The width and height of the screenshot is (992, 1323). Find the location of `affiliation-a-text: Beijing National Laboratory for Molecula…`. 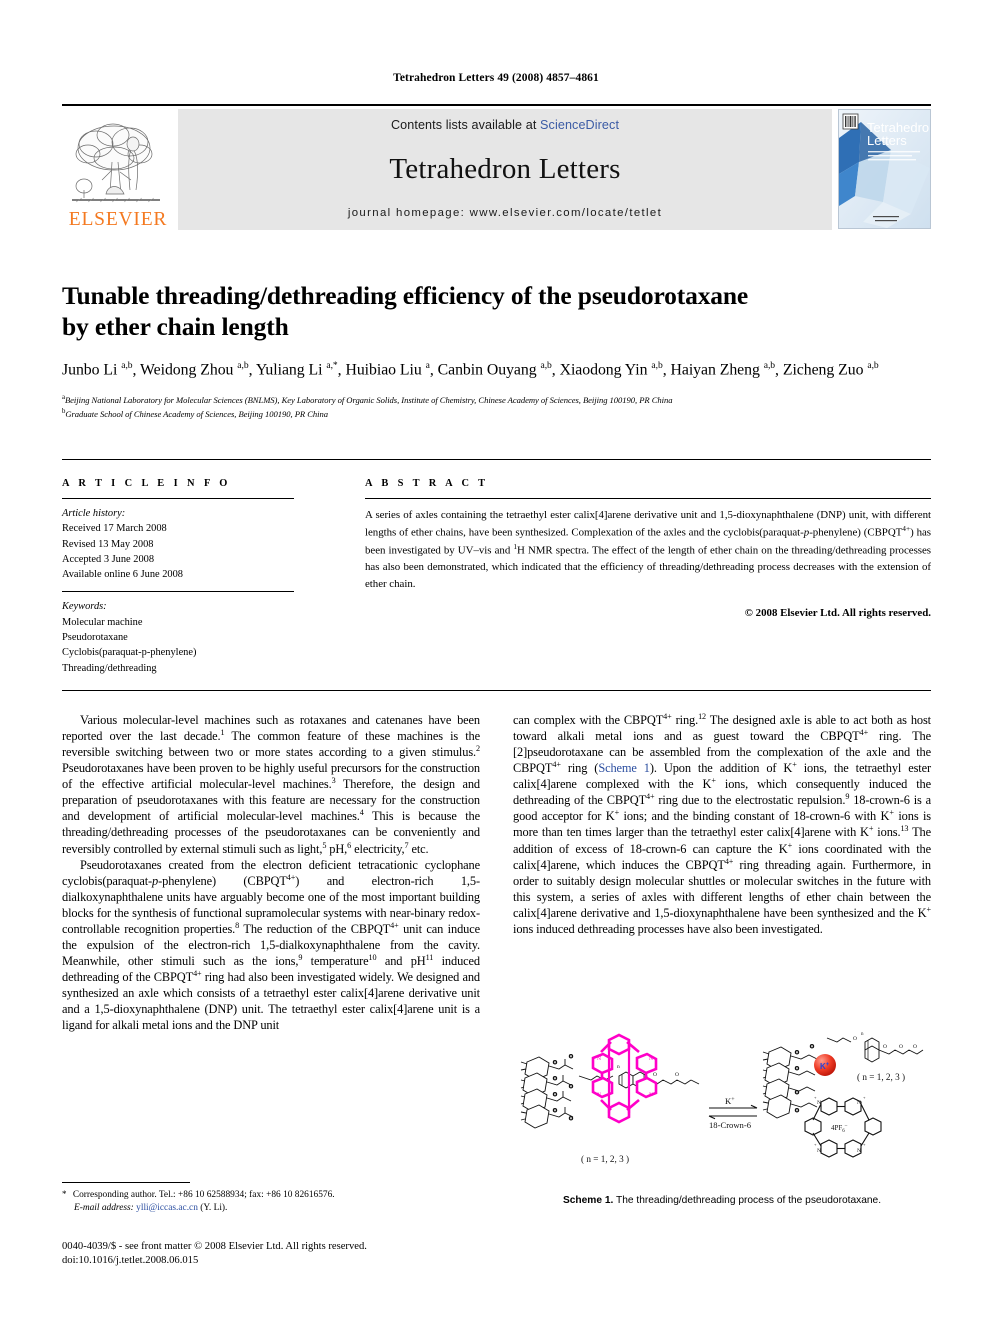

affiliation-a-text: Beijing National Laboratory for Molecula… is located at coordinates (368, 399).